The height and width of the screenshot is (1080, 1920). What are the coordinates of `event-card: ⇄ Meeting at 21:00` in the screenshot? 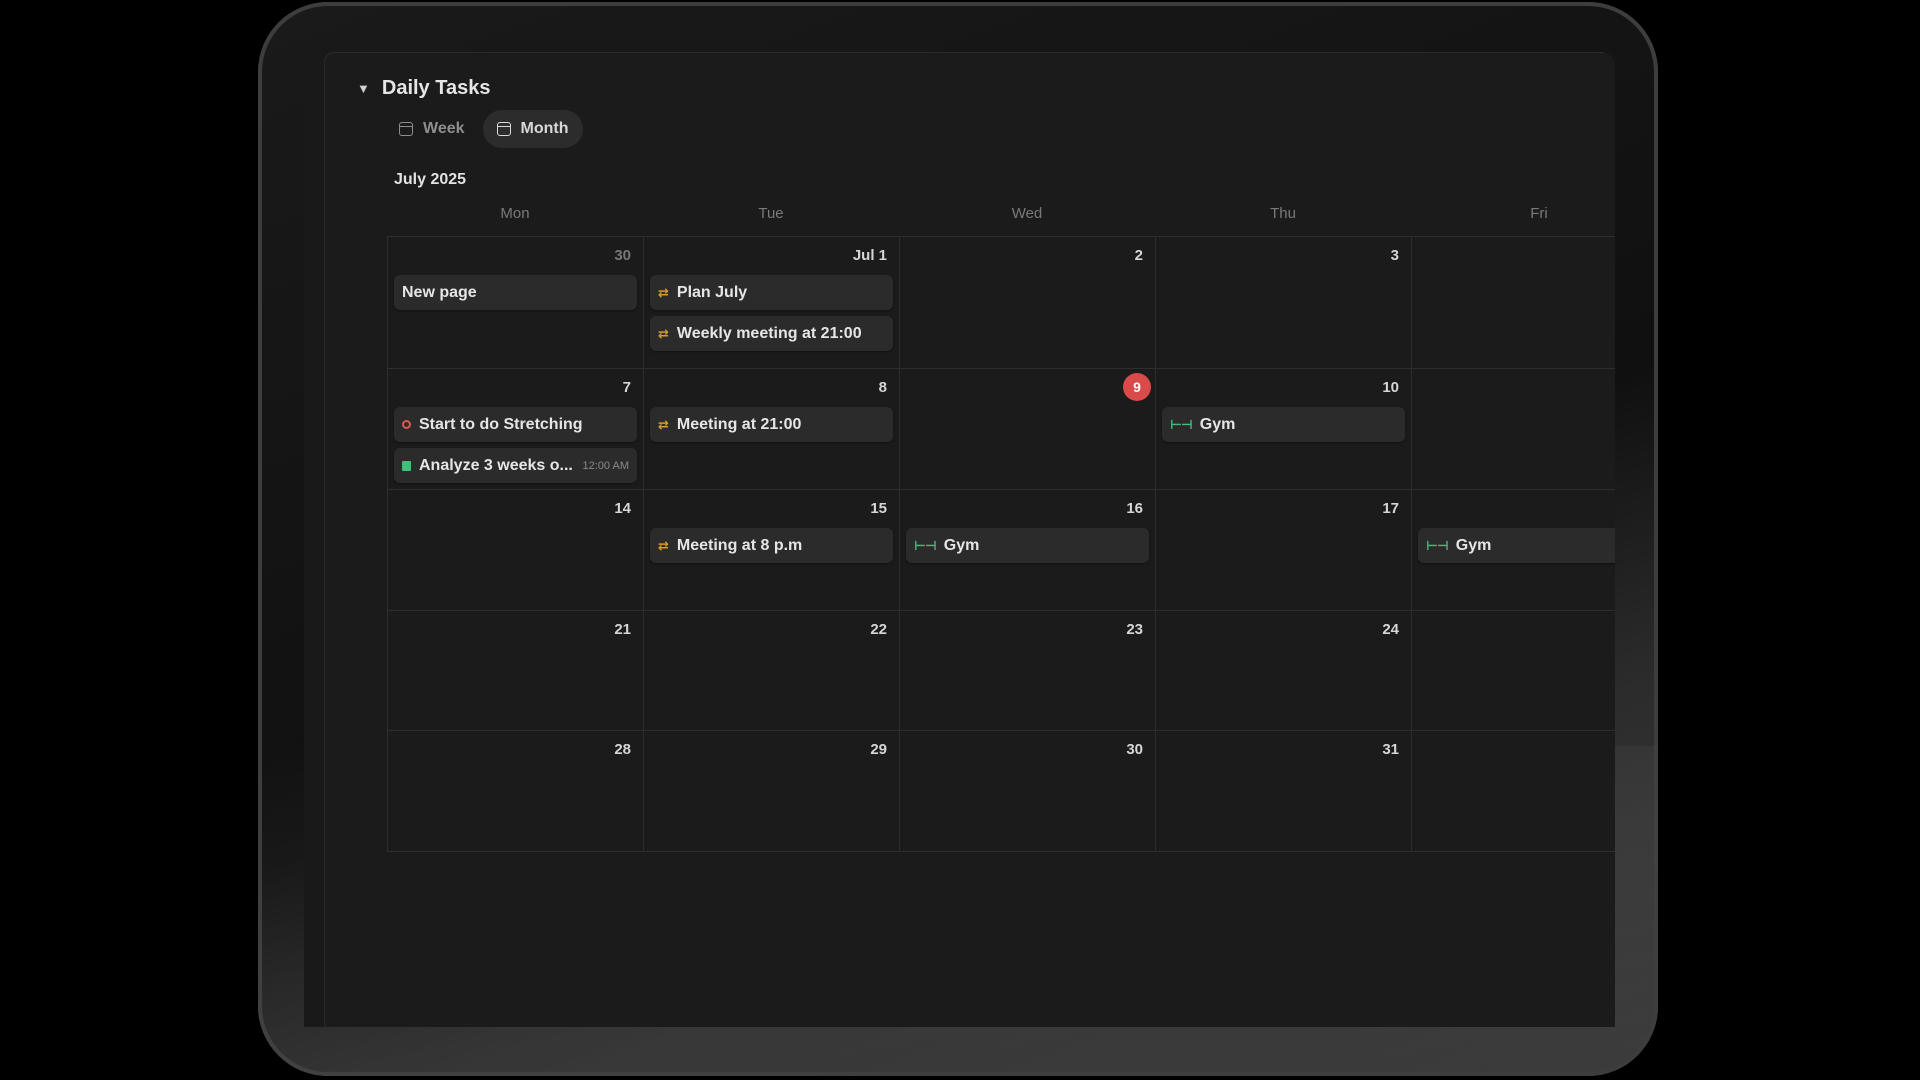 It's located at (771, 424).